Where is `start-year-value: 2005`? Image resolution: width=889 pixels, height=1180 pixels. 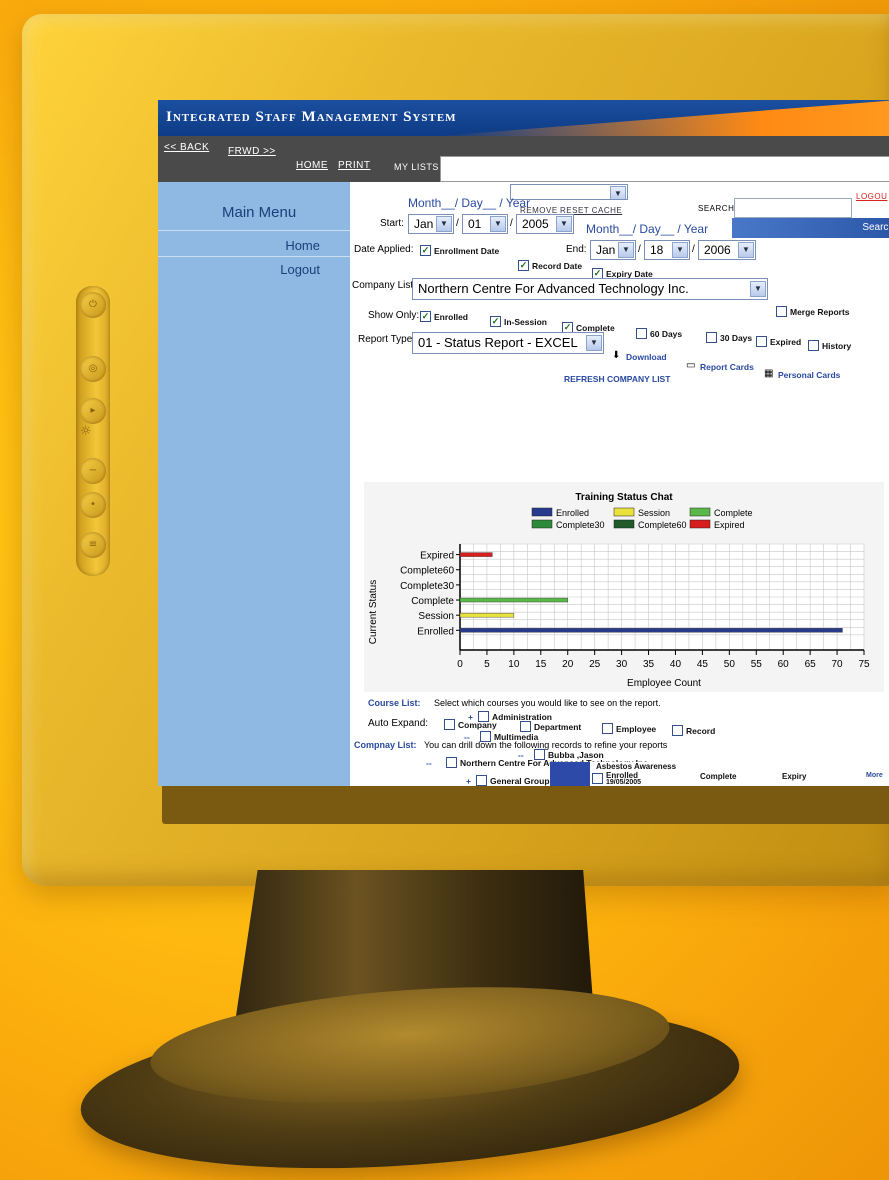 start-year-value: 2005 is located at coordinates (535, 224).